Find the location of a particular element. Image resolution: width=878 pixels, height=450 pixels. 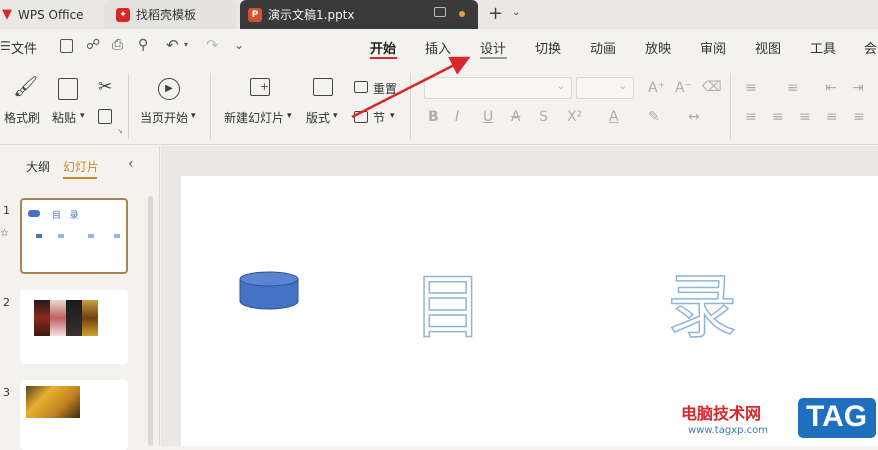

slide-title-char-1: 目 is located at coordinates (448, 301).